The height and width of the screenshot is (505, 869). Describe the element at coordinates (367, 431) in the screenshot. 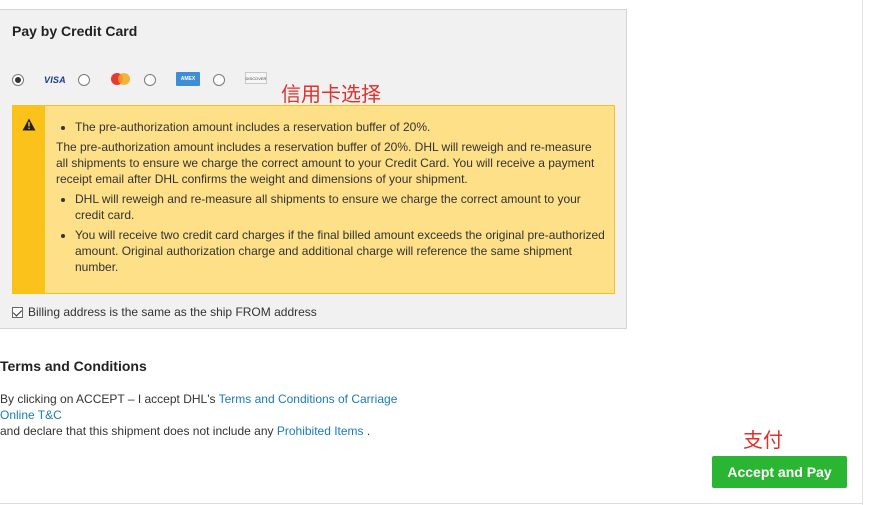

I see `terms-text: .` at that location.